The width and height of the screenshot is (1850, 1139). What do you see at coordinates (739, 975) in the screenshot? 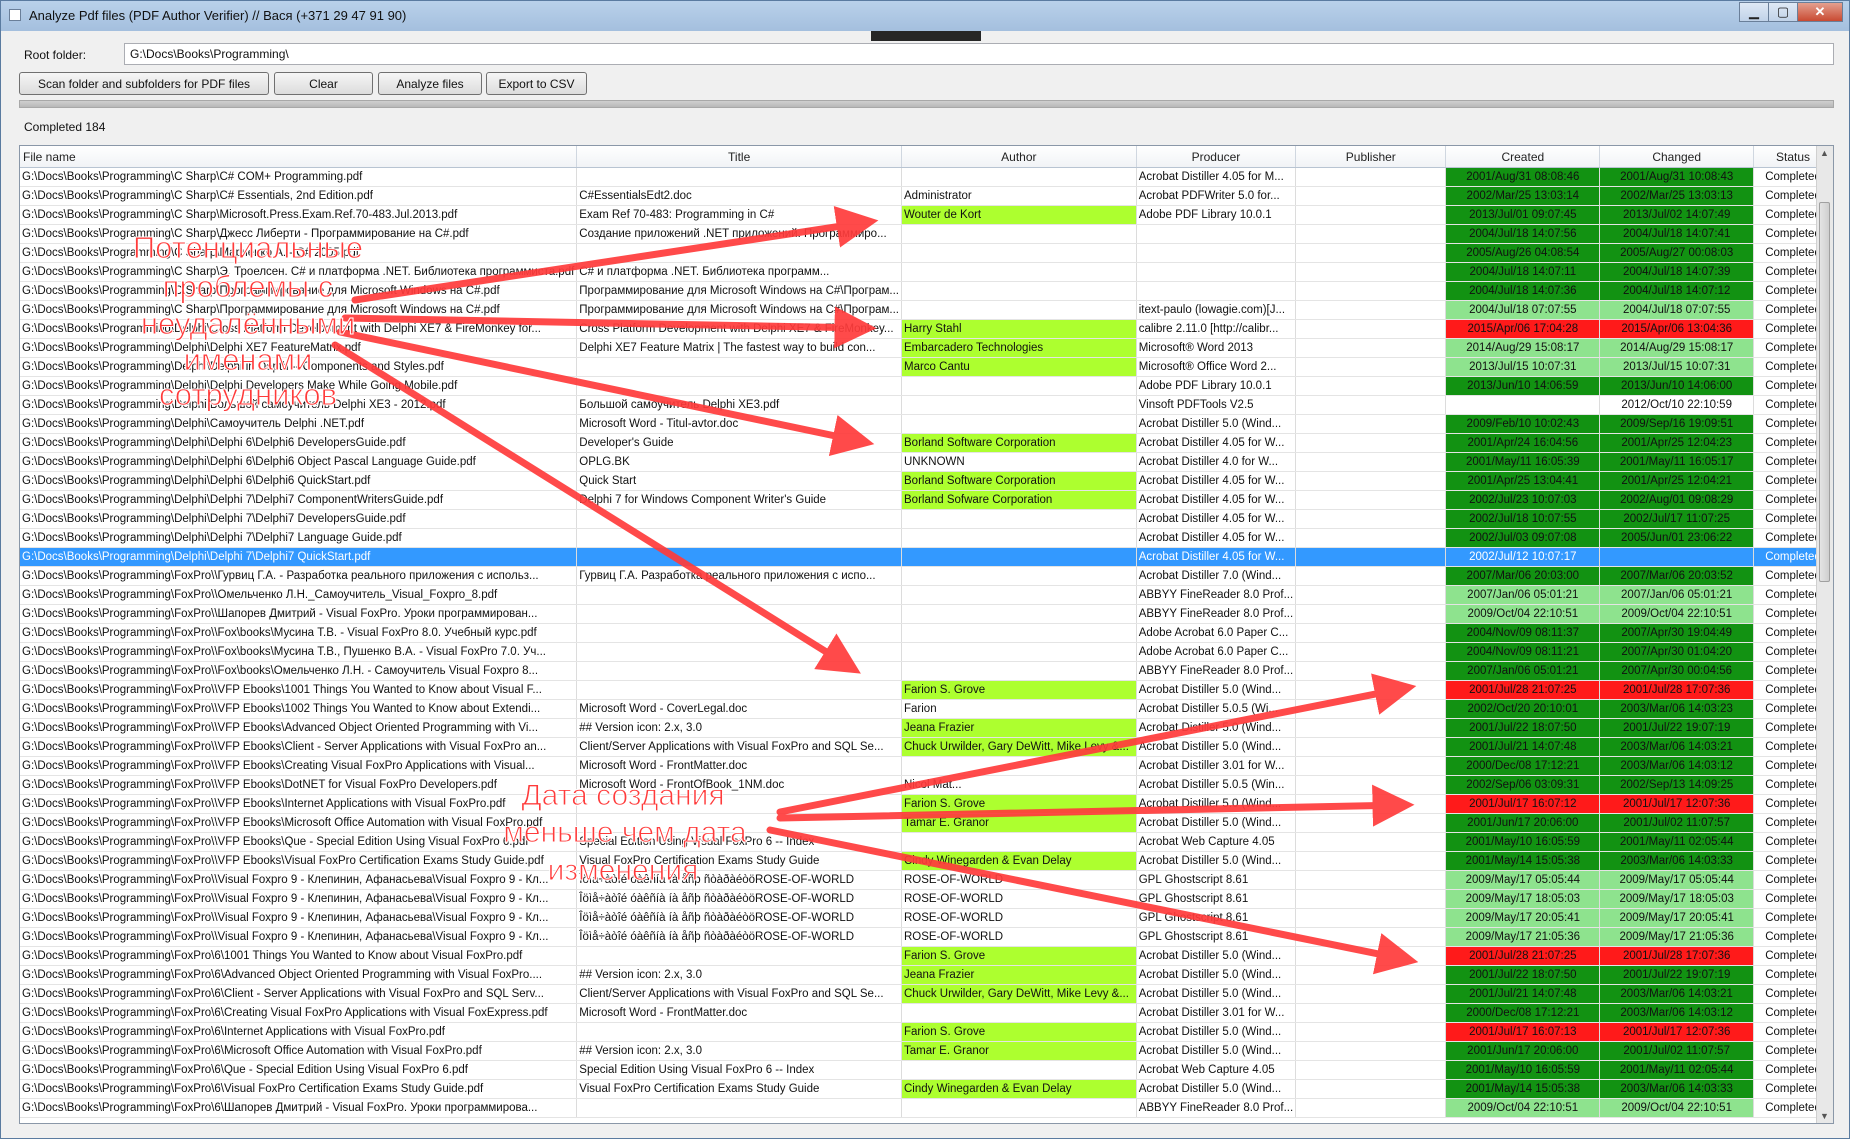
I see `cell-title: ## Version icon: 2.x, 3.0` at bounding box center [739, 975].